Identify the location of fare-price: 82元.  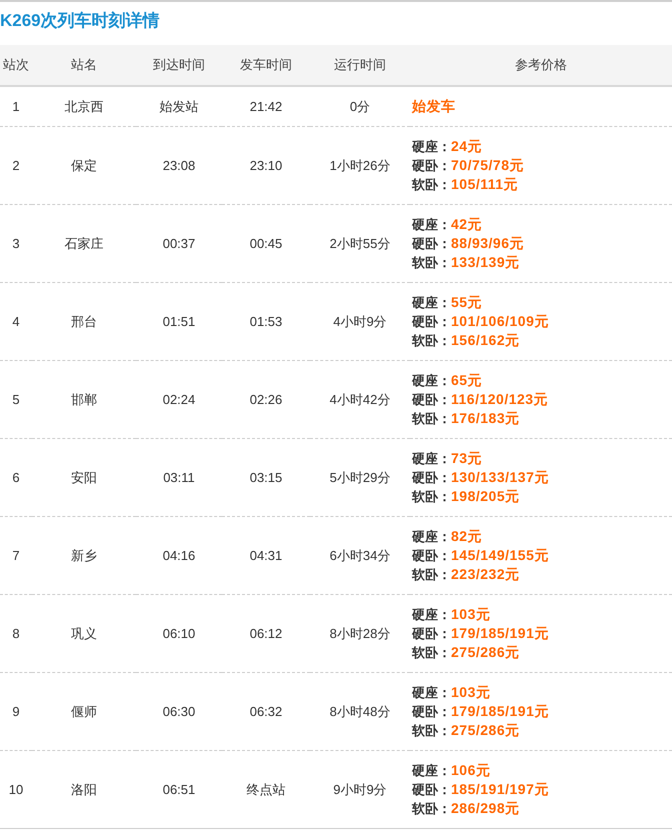
(466, 536).